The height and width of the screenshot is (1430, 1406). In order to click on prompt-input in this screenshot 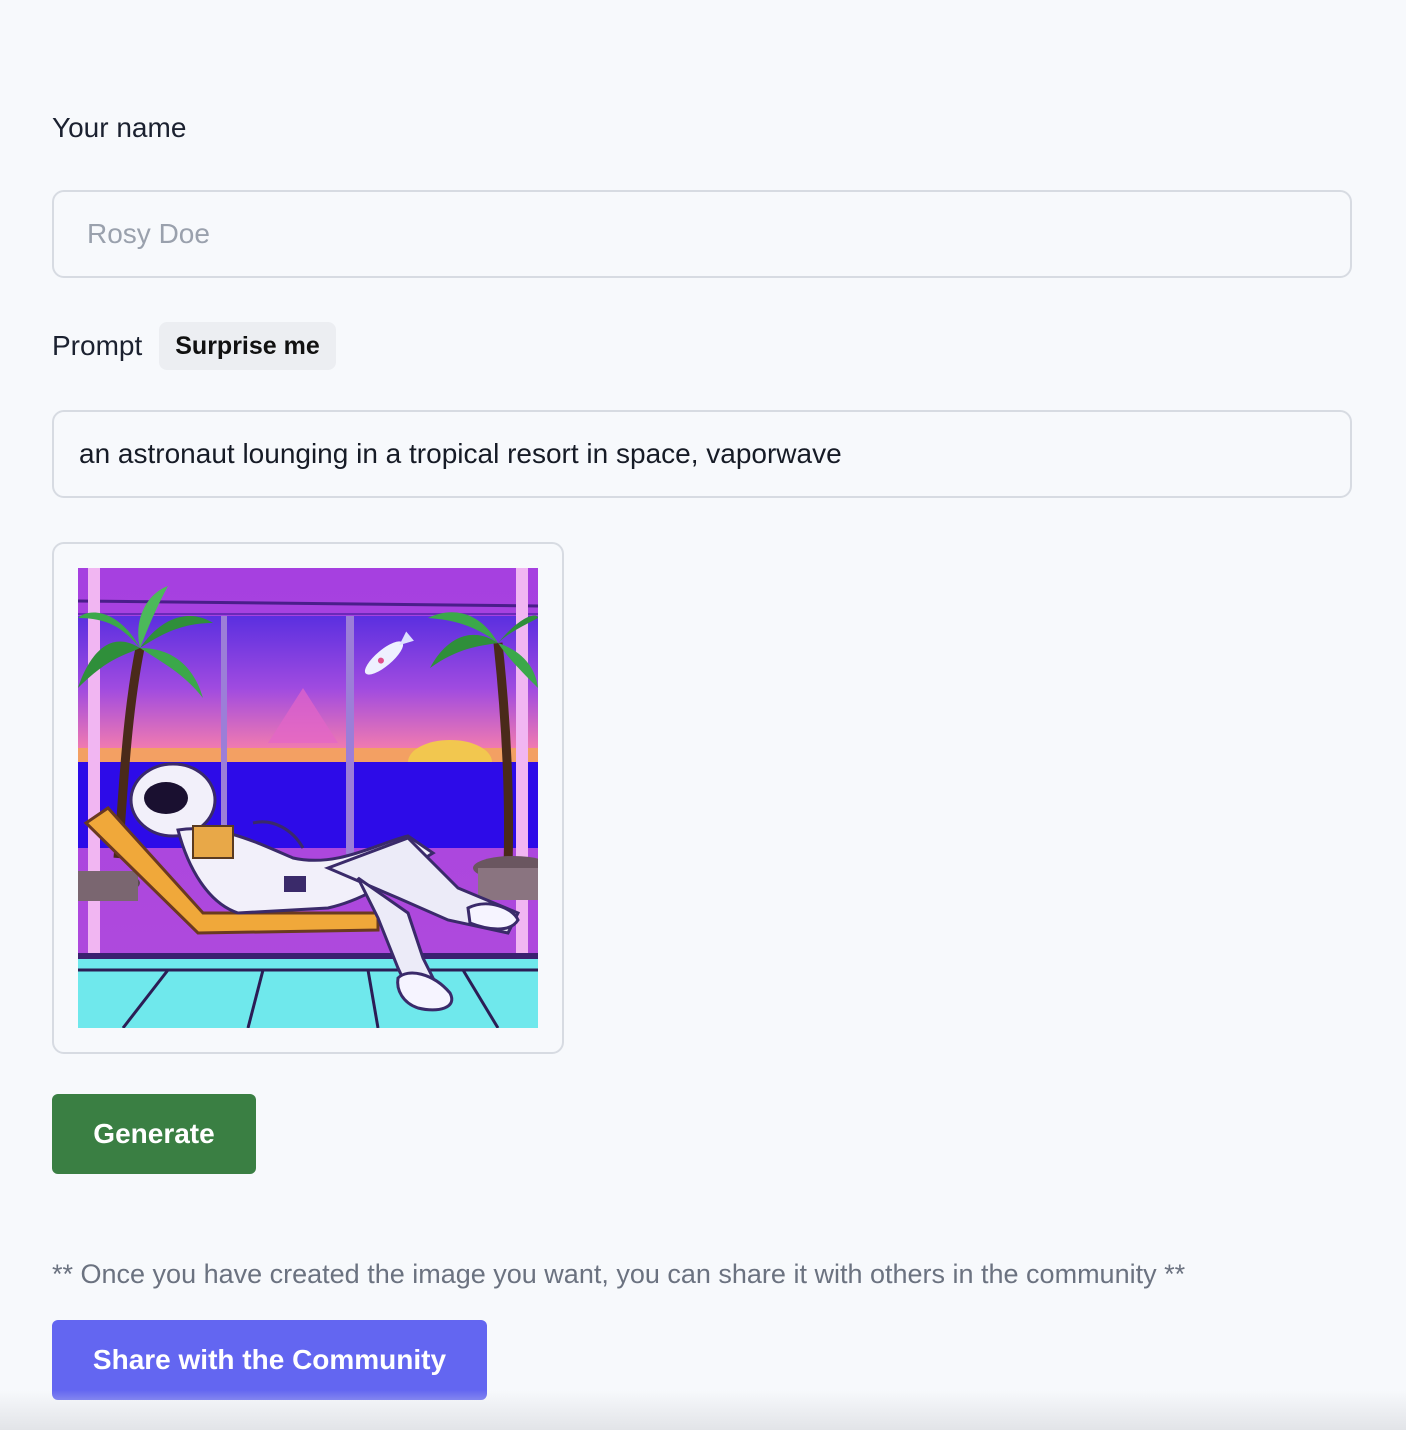, I will do `click(702, 454)`.